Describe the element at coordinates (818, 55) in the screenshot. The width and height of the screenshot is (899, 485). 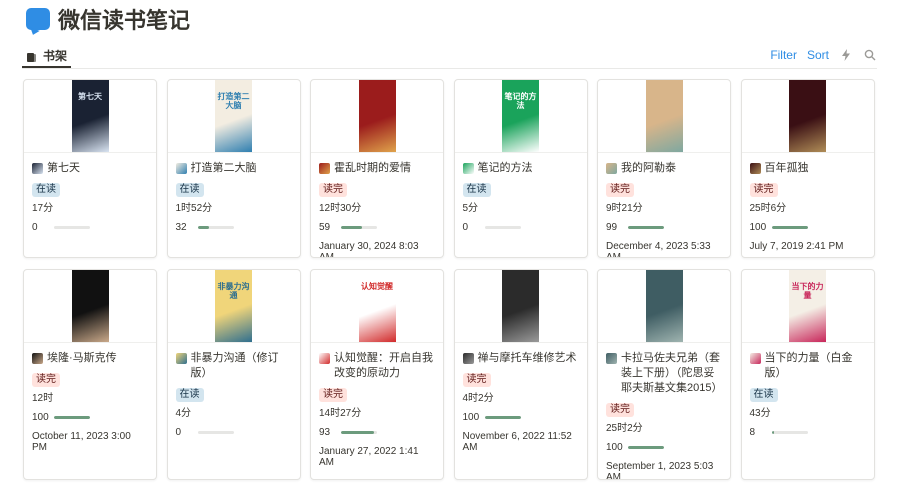
I see `sort-button: Sort` at that location.